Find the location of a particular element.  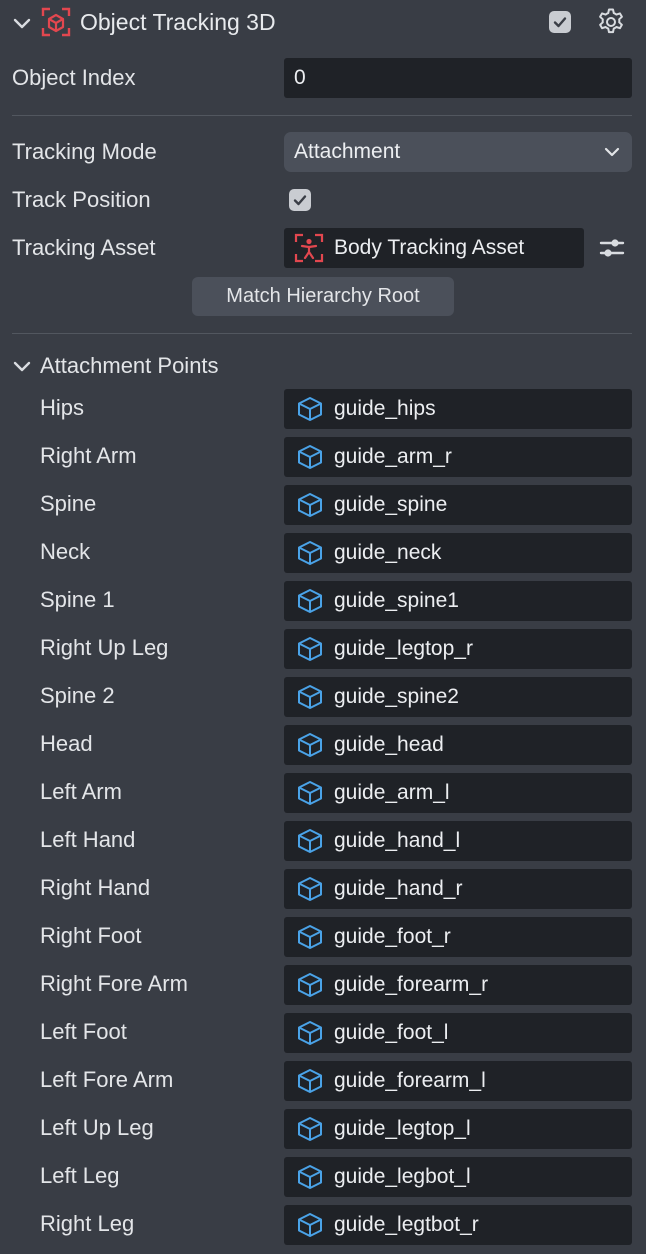

tracking-mode-dropdown: Attachment is located at coordinates (458, 152).